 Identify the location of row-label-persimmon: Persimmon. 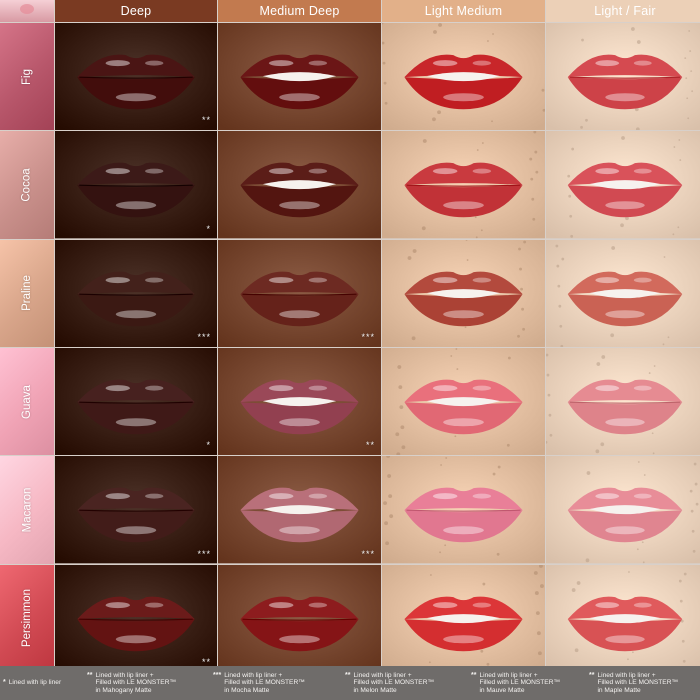
(27, 618).